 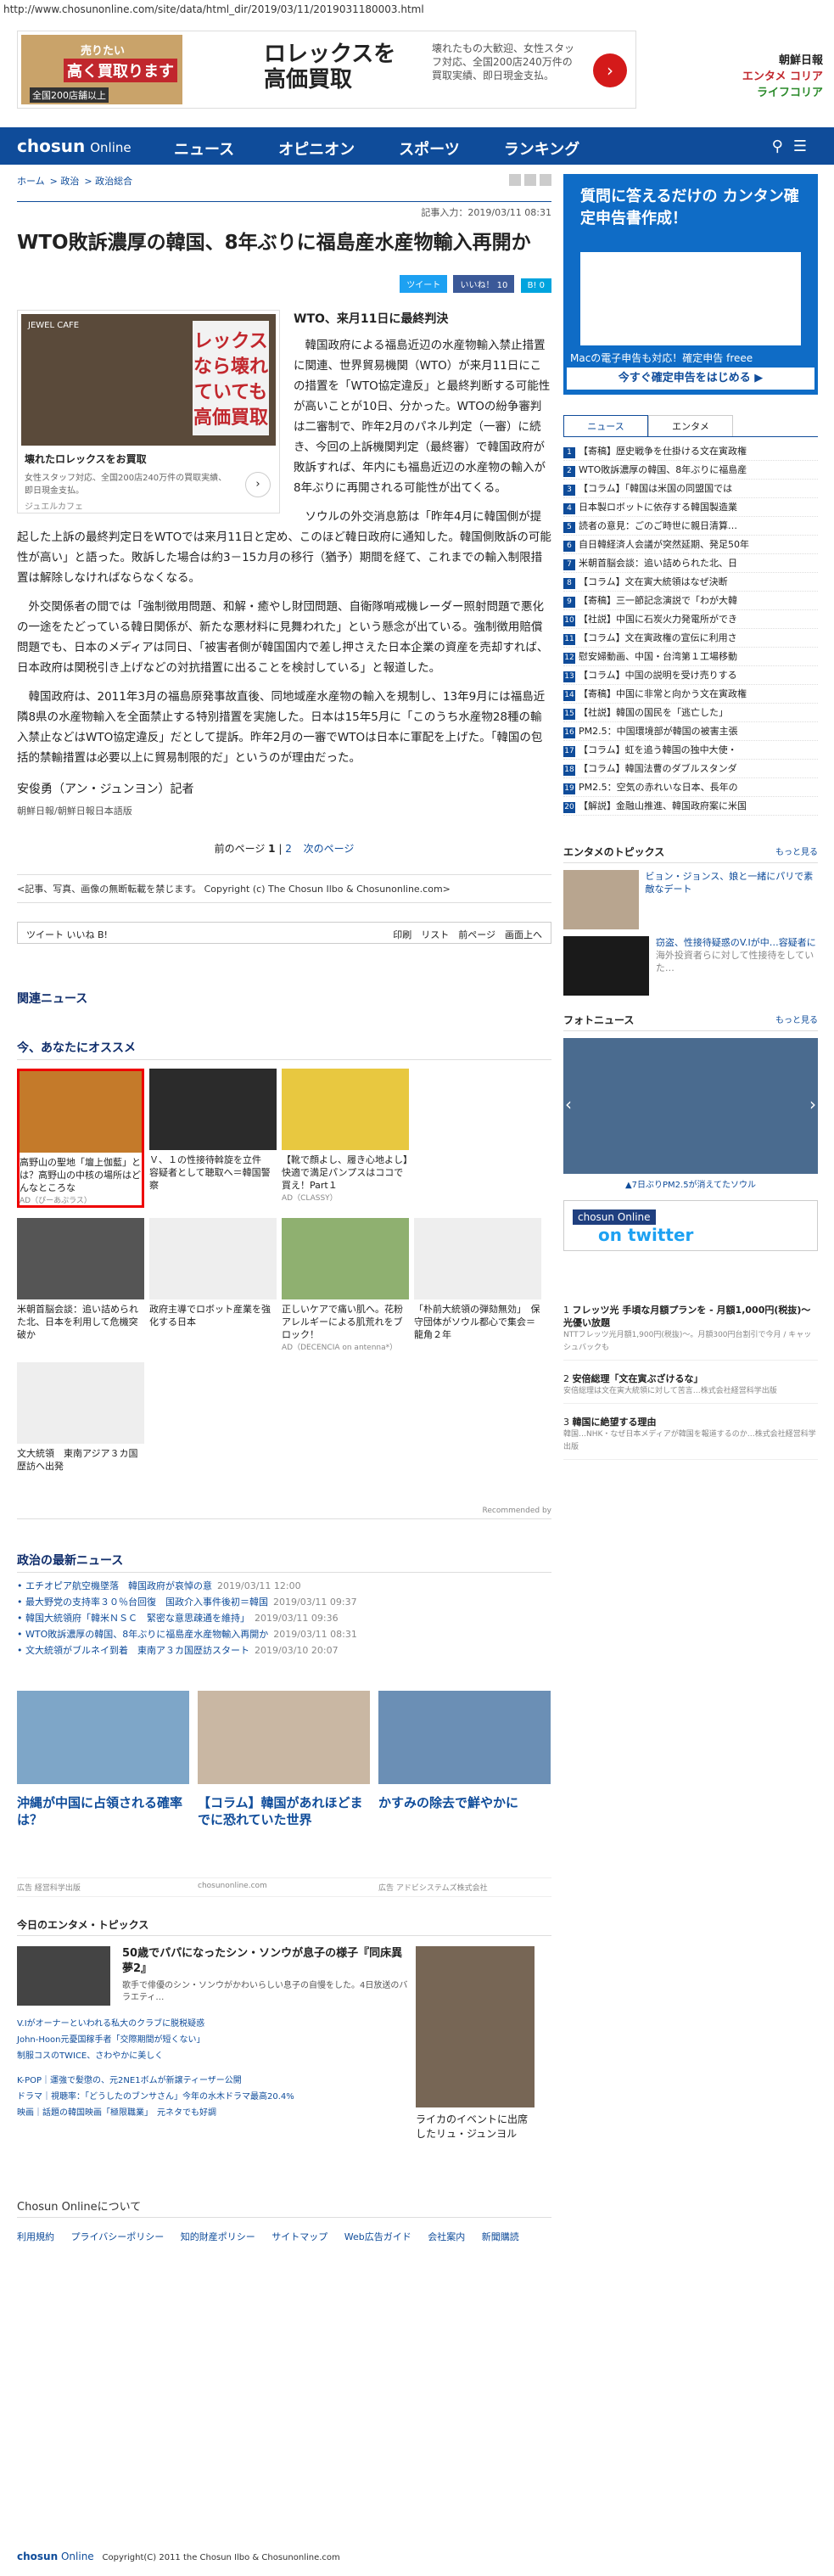 I want to click on list-item: 映画｜話題の韓国映画「極限職業」 元ネタでも好調, so click(x=216, y=2113).